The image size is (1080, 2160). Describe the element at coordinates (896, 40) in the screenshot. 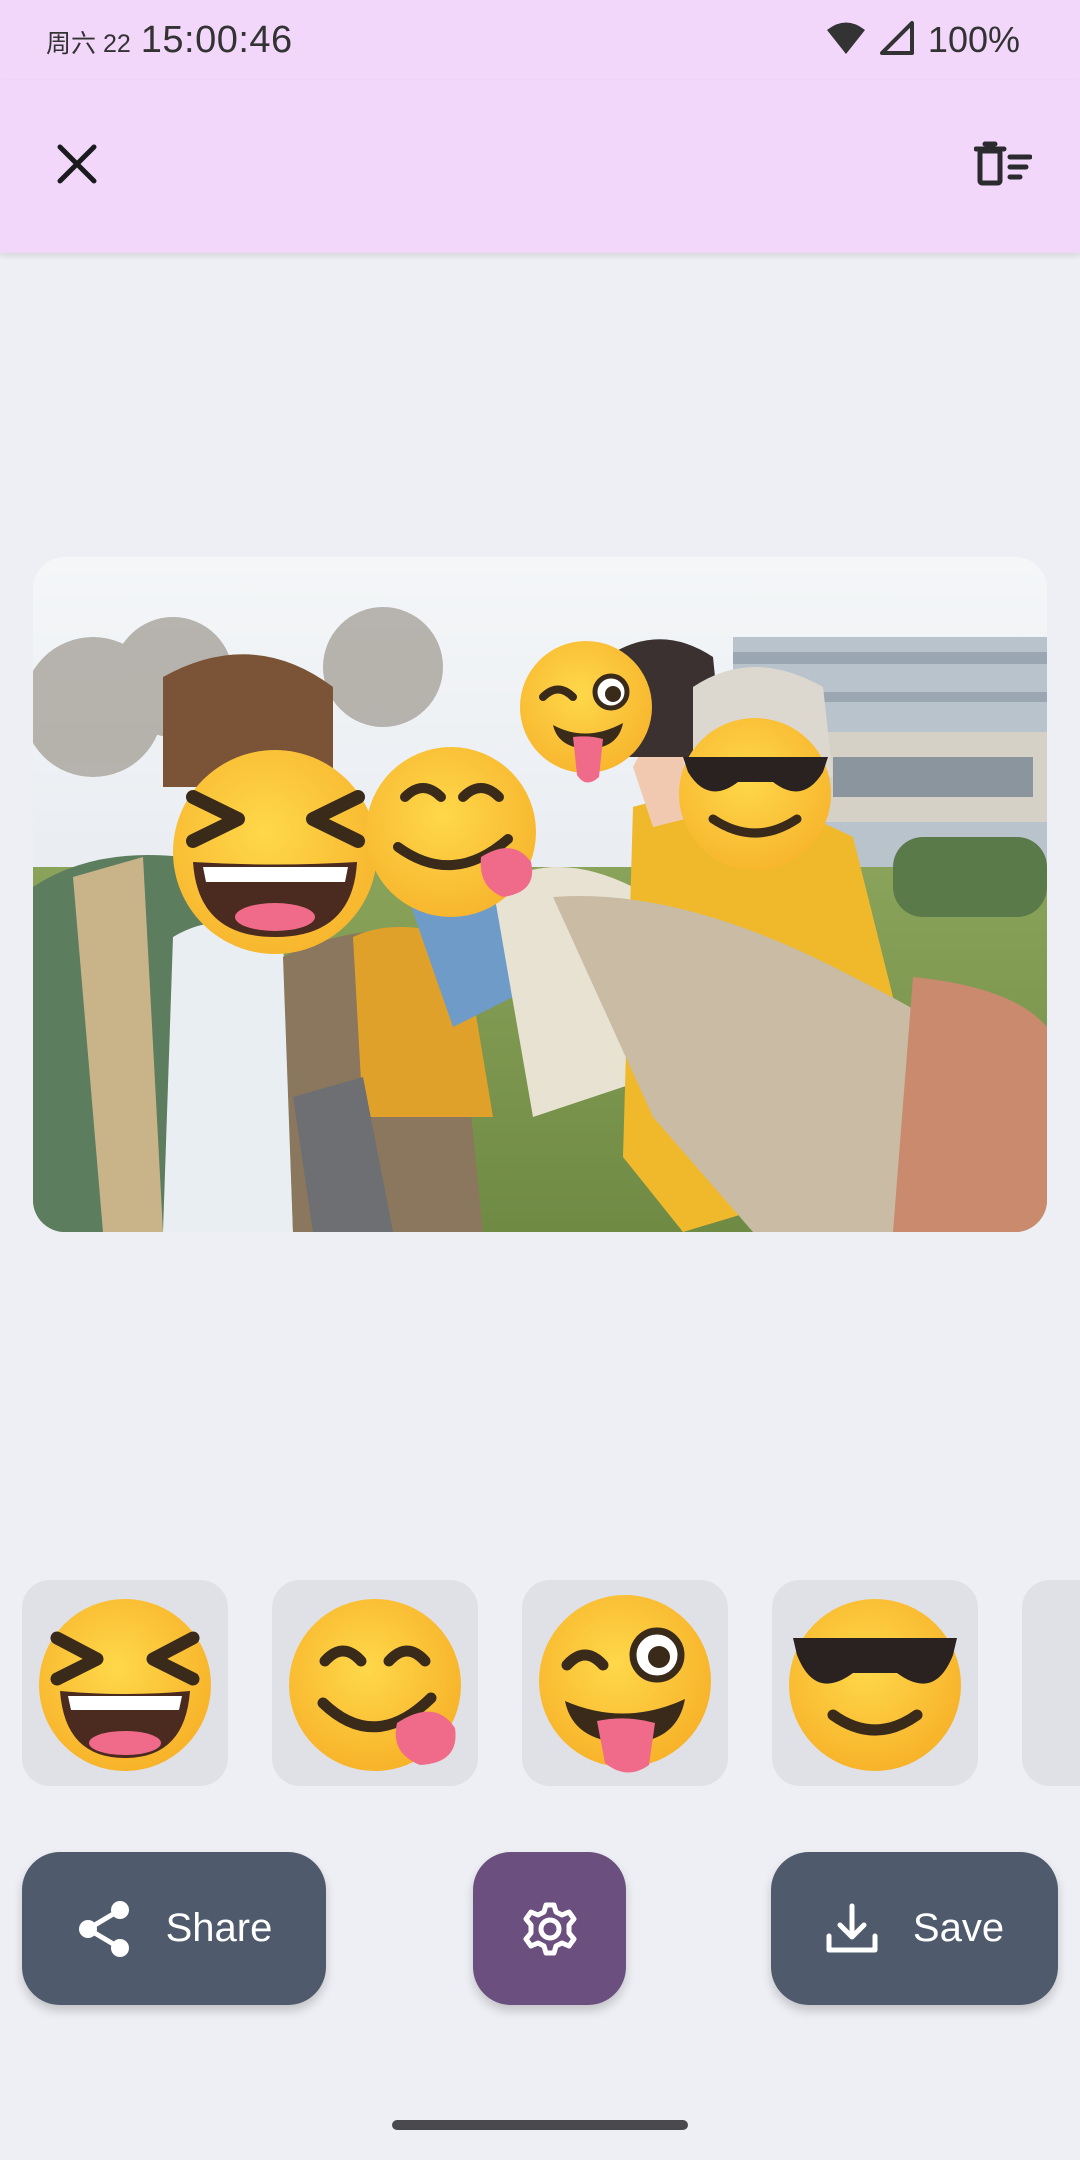

I see `cell-signal-icon` at that location.